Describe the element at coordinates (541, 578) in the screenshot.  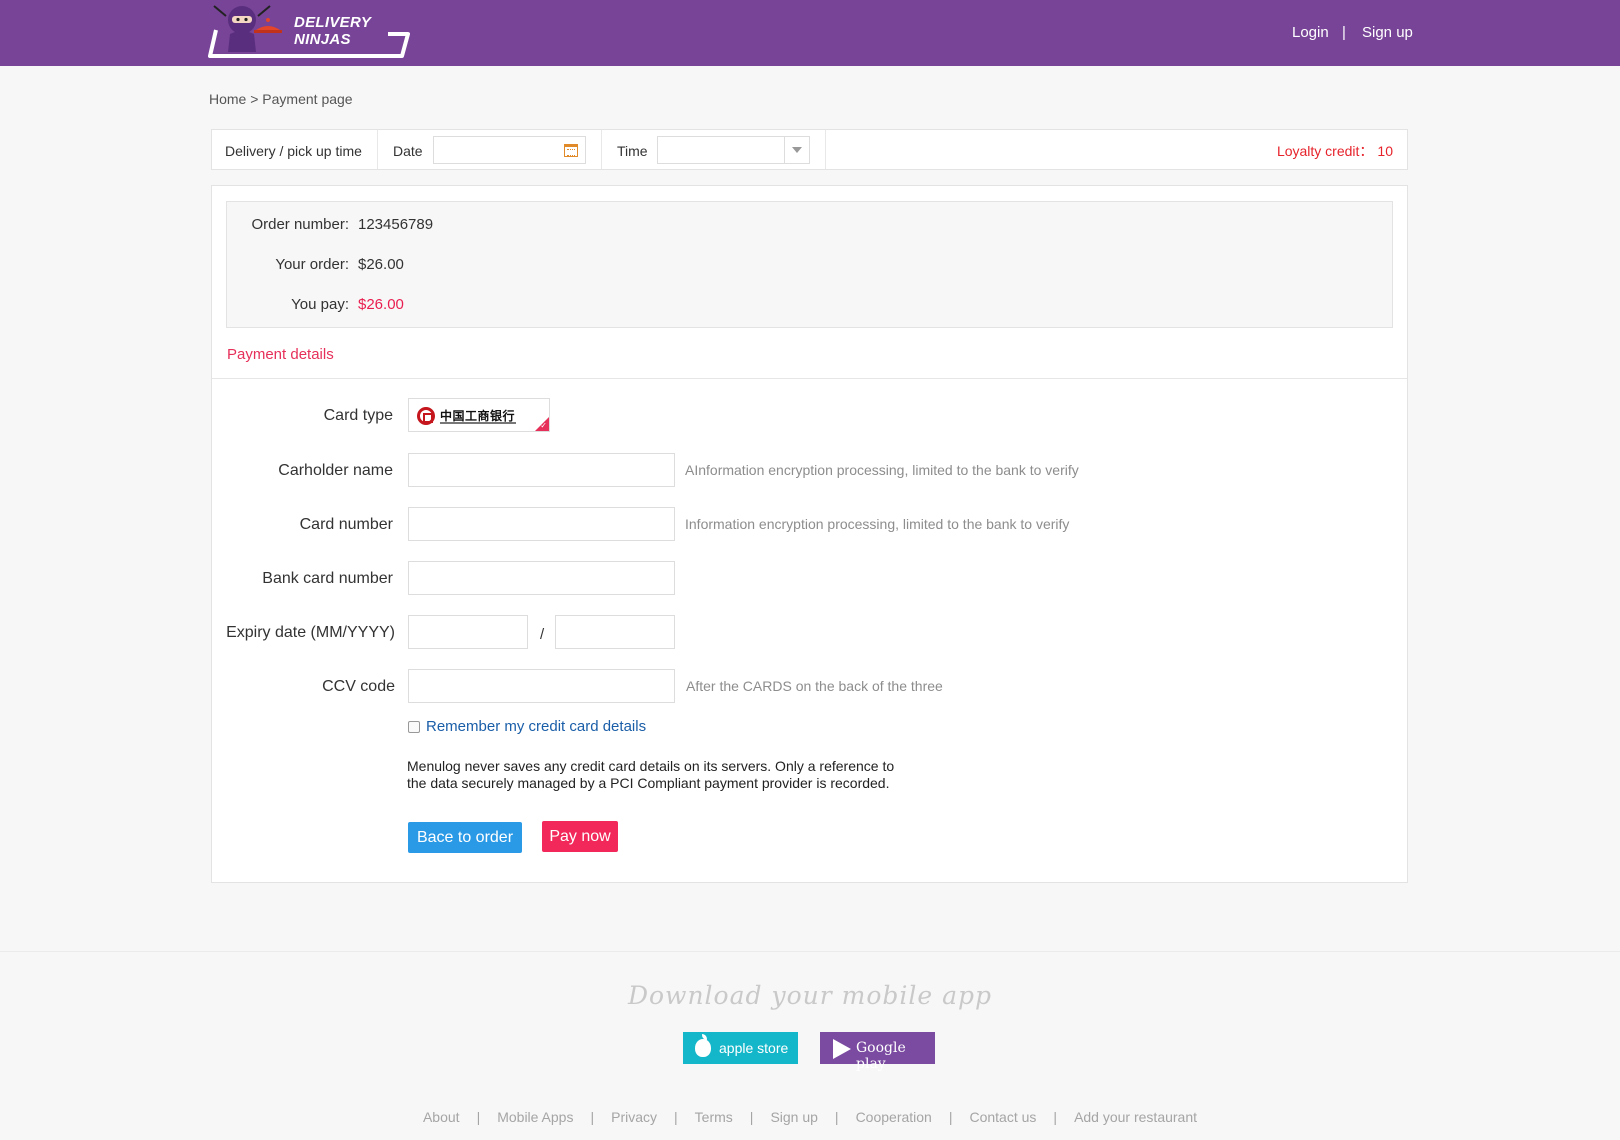
I see `bank-card-number-input` at that location.